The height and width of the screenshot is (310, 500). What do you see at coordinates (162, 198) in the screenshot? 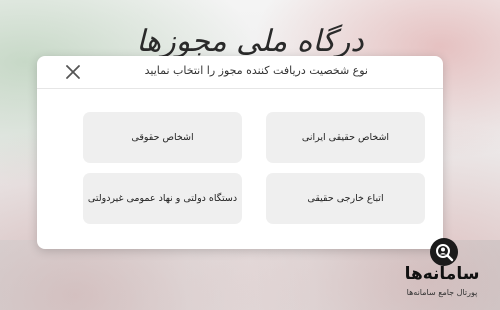
I see `option-government-public-institutions: دستگاه دولتی و نهاد عمومی غیردولتی` at bounding box center [162, 198].